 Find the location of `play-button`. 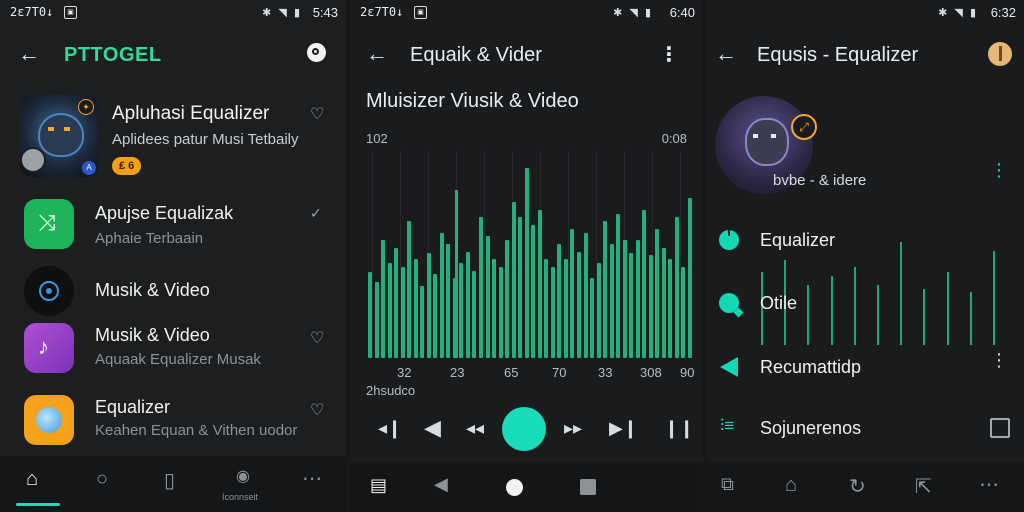

play-button is located at coordinates (524, 429).